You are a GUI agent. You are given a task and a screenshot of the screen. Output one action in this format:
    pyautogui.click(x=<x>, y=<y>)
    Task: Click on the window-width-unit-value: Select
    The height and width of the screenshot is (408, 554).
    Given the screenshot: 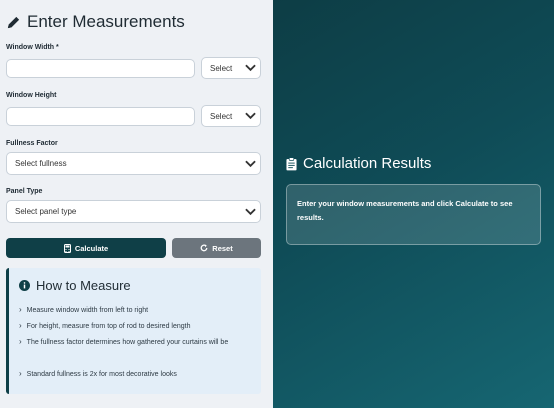 What is the action you would take?
    pyautogui.click(x=221, y=68)
    